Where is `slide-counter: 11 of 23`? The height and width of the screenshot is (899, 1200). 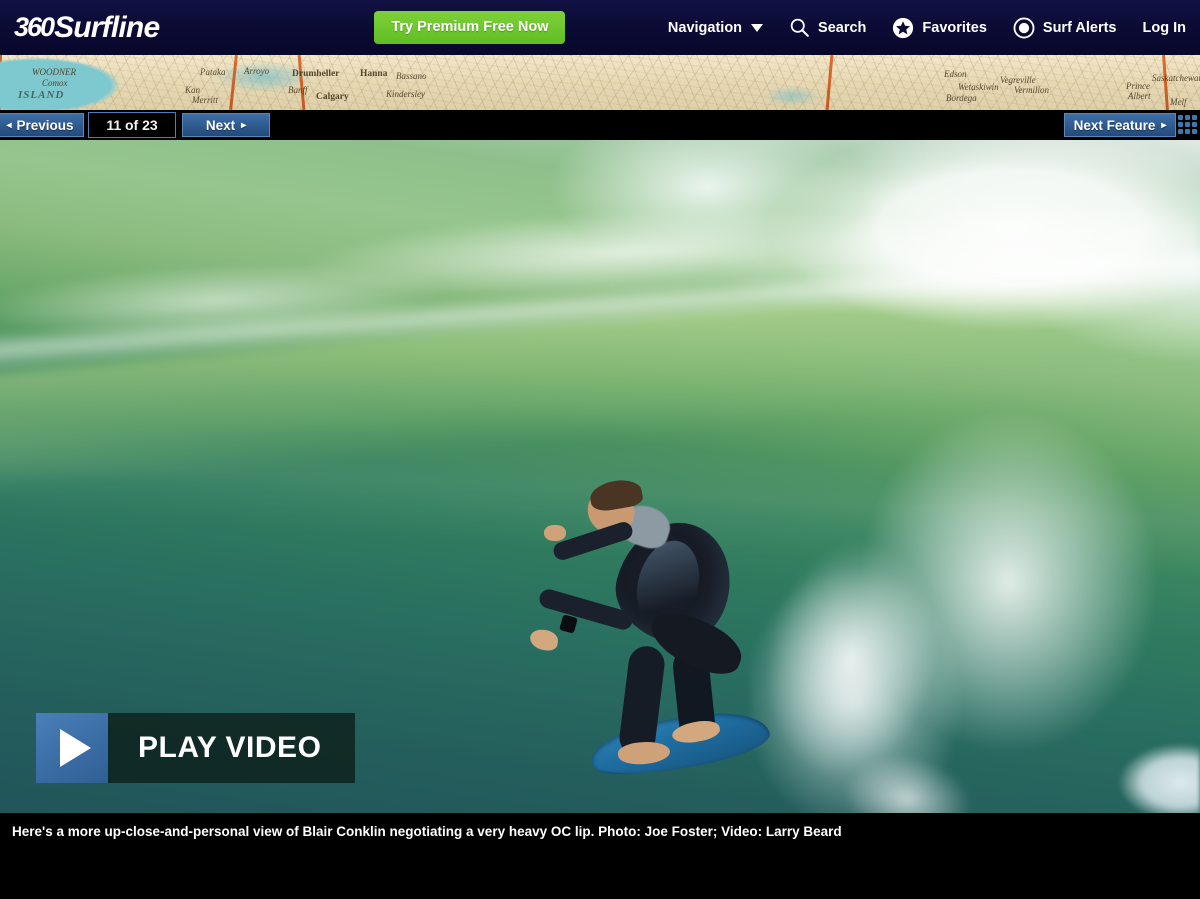
slide-counter: 11 of 23 is located at coordinates (132, 125).